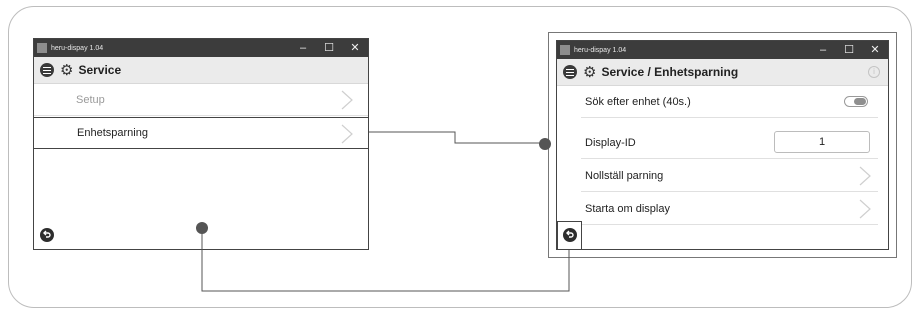  What do you see at coordinates (545, 144) in the screenshot?
I see `connector-dot-right` at bounding box center [545, 144].